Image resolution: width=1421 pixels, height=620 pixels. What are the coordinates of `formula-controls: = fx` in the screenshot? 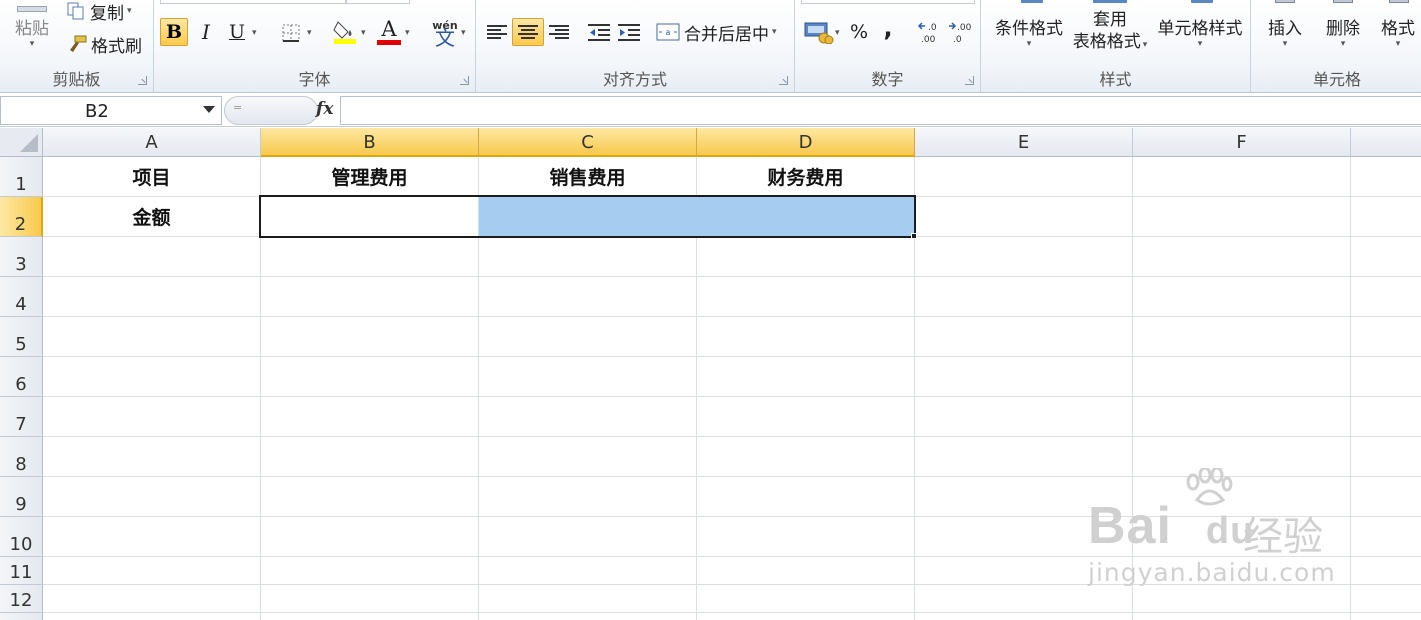 It's located at (282, 110).